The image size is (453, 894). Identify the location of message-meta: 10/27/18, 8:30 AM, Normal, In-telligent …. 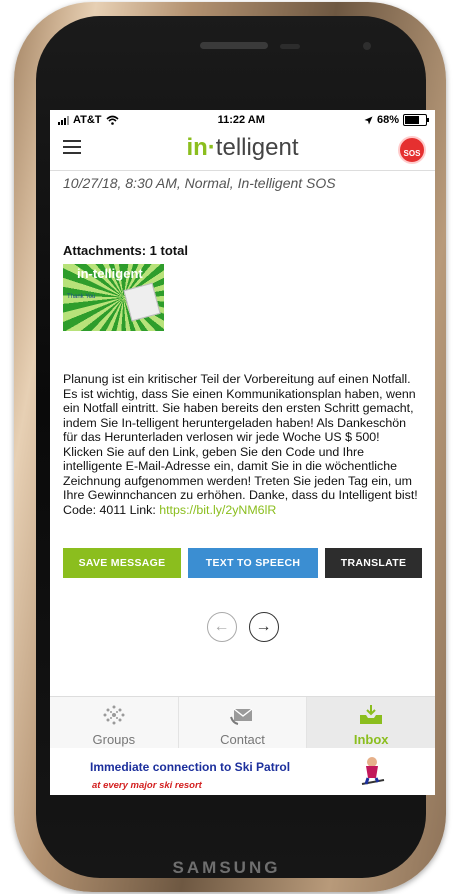
(199, 183).